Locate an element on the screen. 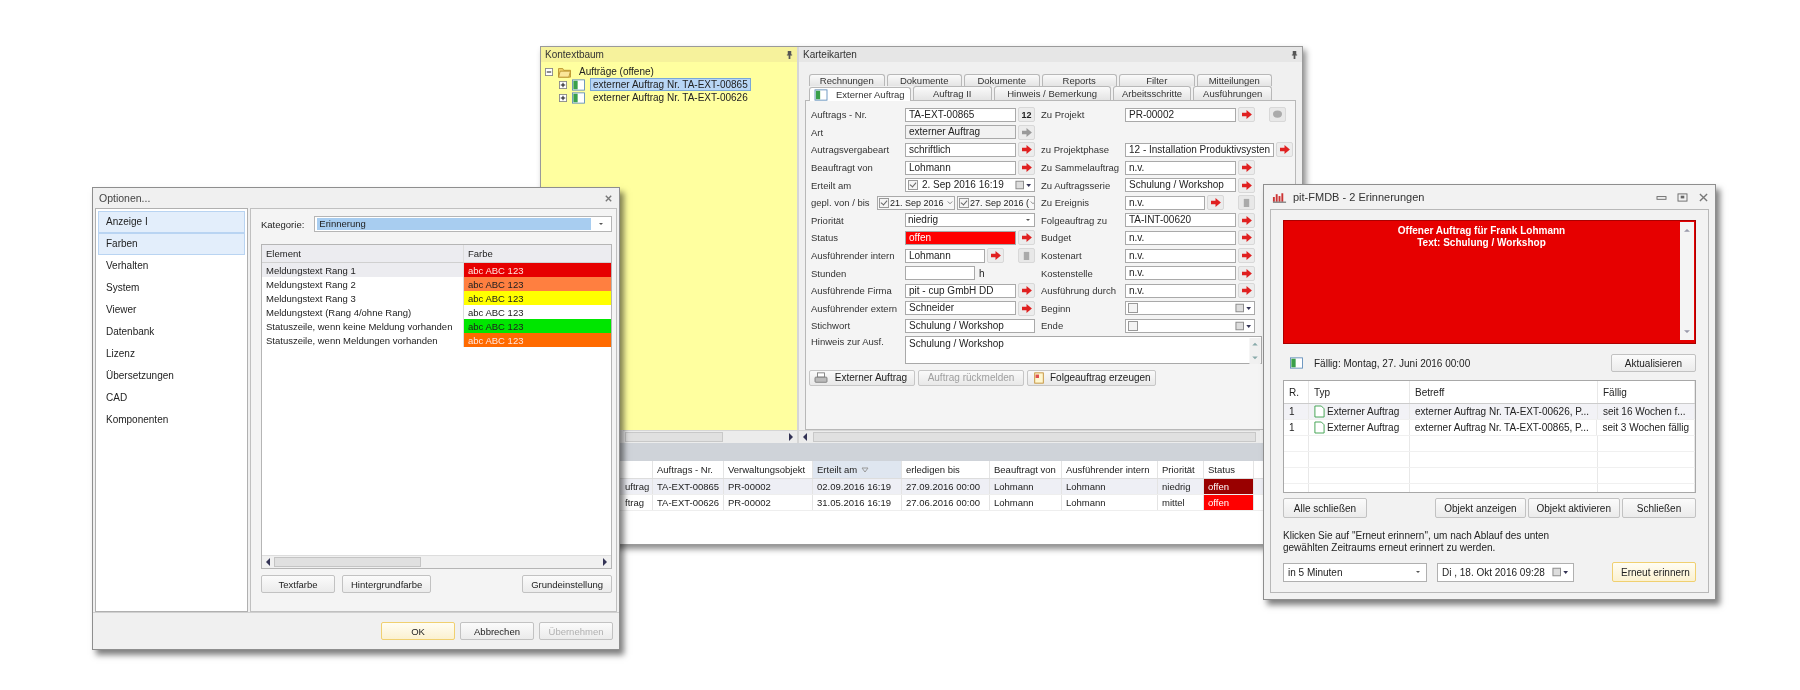 The width and height of the screenshot is (1800, 690). tab: Rechnungen is located at coordinates (847, 80).